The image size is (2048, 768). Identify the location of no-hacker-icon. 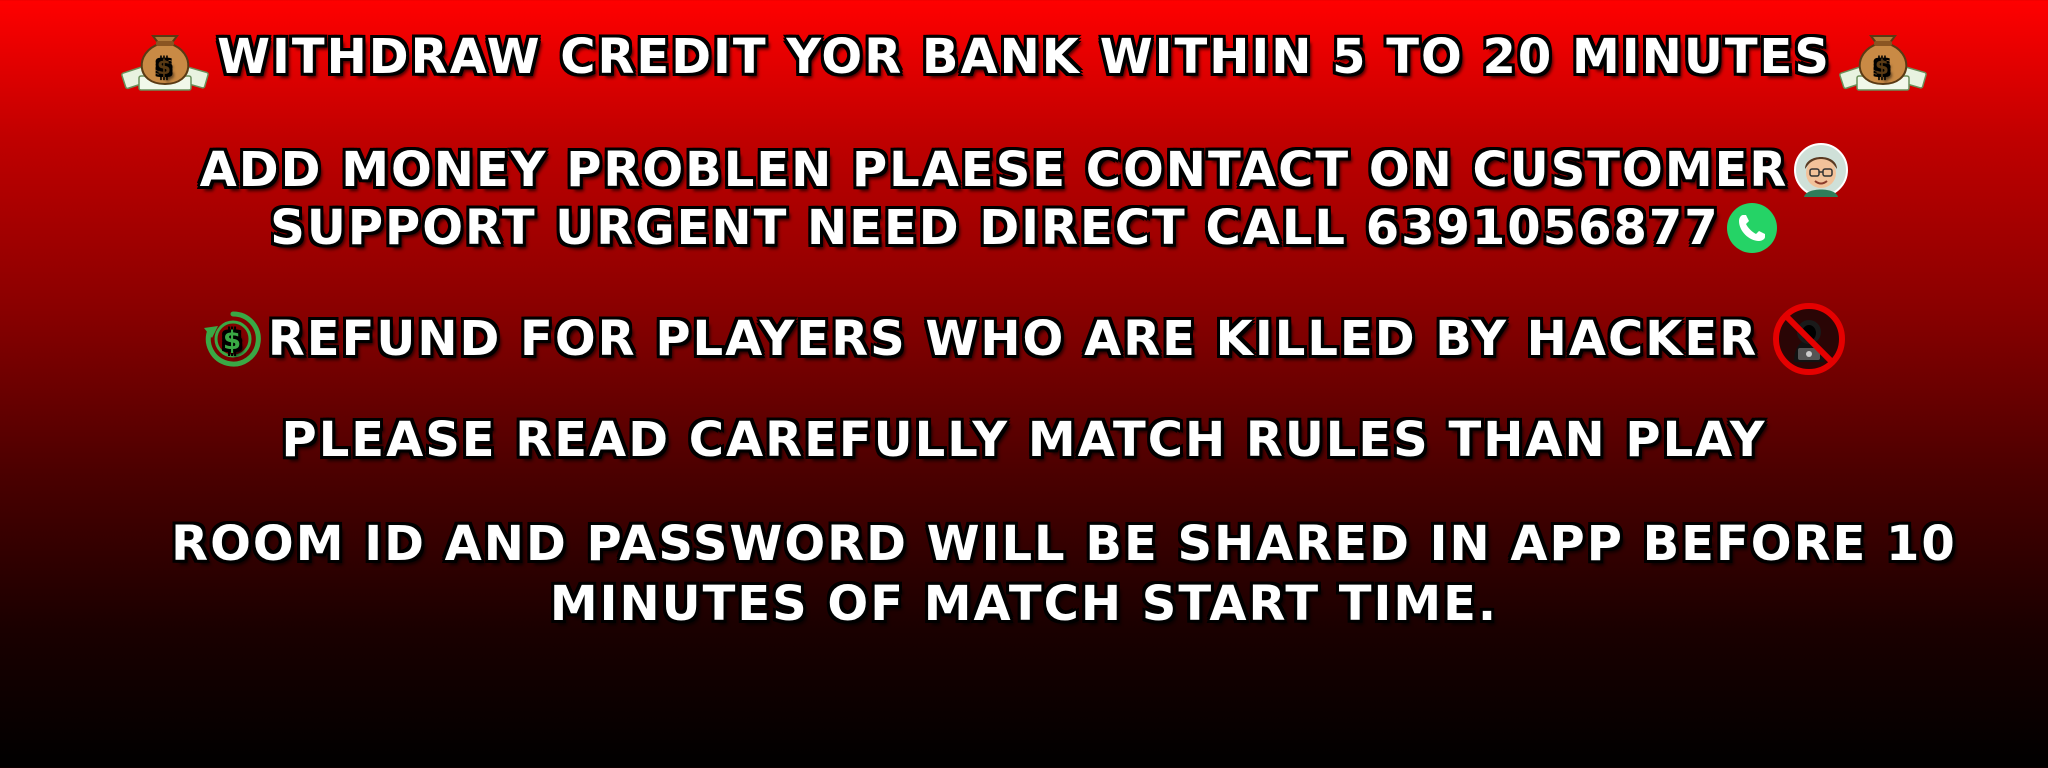
(1809, 339).